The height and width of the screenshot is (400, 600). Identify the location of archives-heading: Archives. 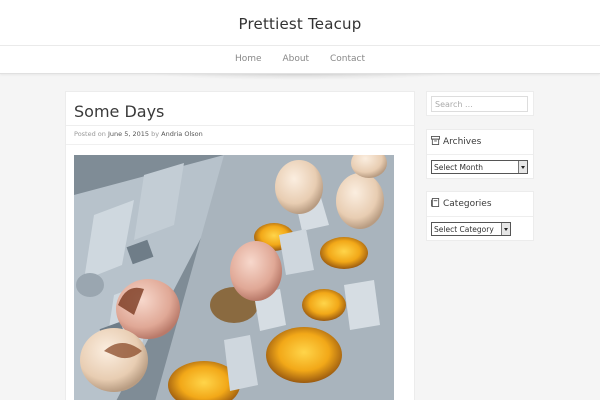
(456, 143).